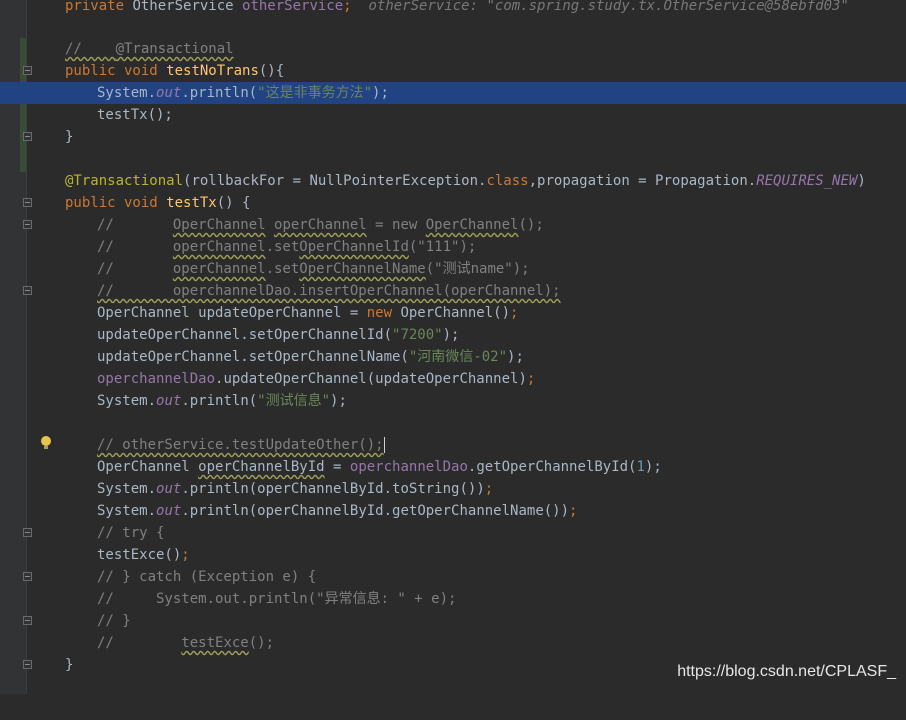 The width and height of the screenshot is (906, 720). What do you see at coordinates (453, 247) in the screenshot?
I see `code-line: // operChannel.setOperChannelId("111");` at bounding box center [453, 247].